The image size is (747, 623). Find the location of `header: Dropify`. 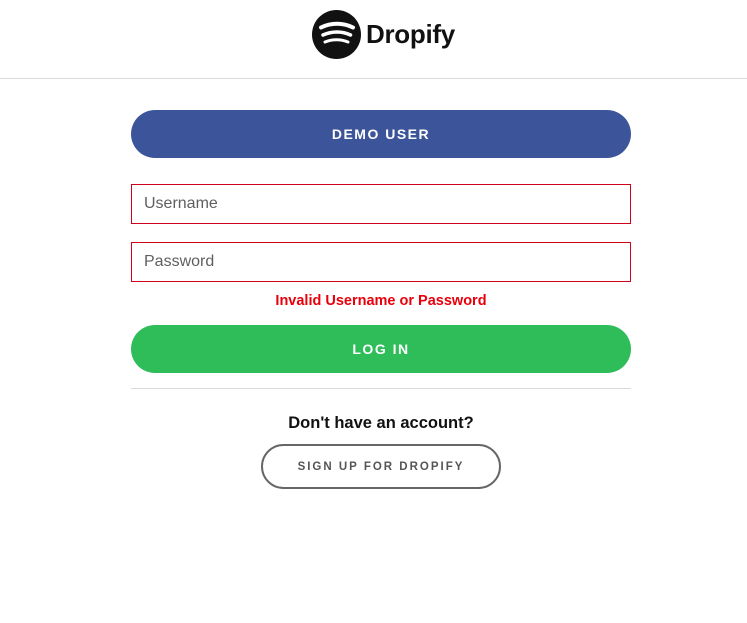

header: Dropify is located at coordinates (373, 39).